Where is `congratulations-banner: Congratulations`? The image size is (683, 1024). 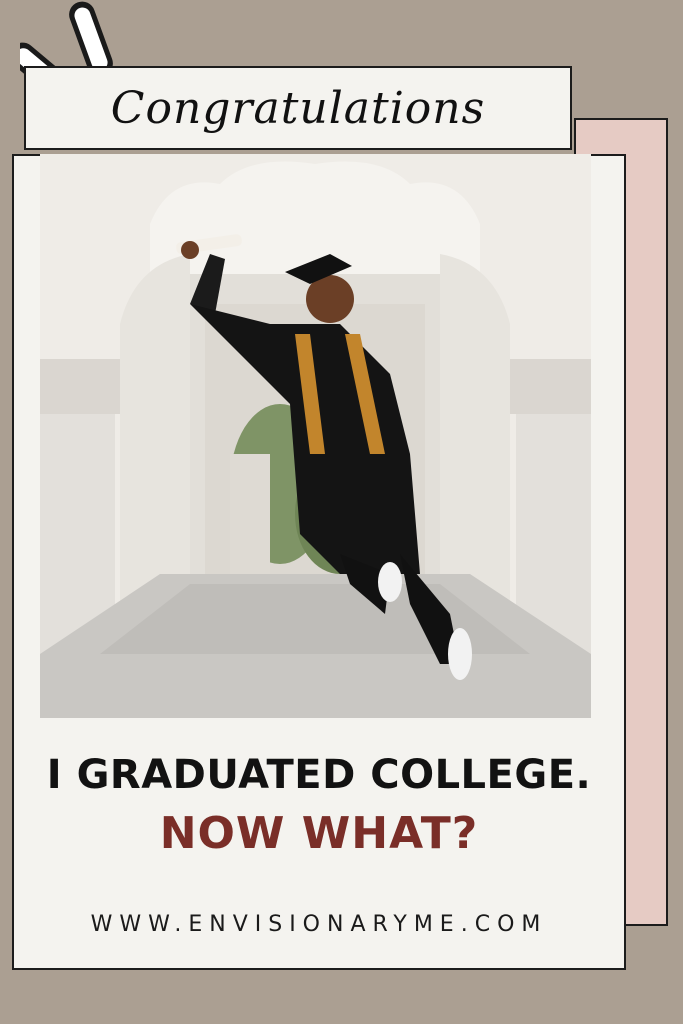
congratulations-banner: Congratulations is located at coordinates (298, 108).